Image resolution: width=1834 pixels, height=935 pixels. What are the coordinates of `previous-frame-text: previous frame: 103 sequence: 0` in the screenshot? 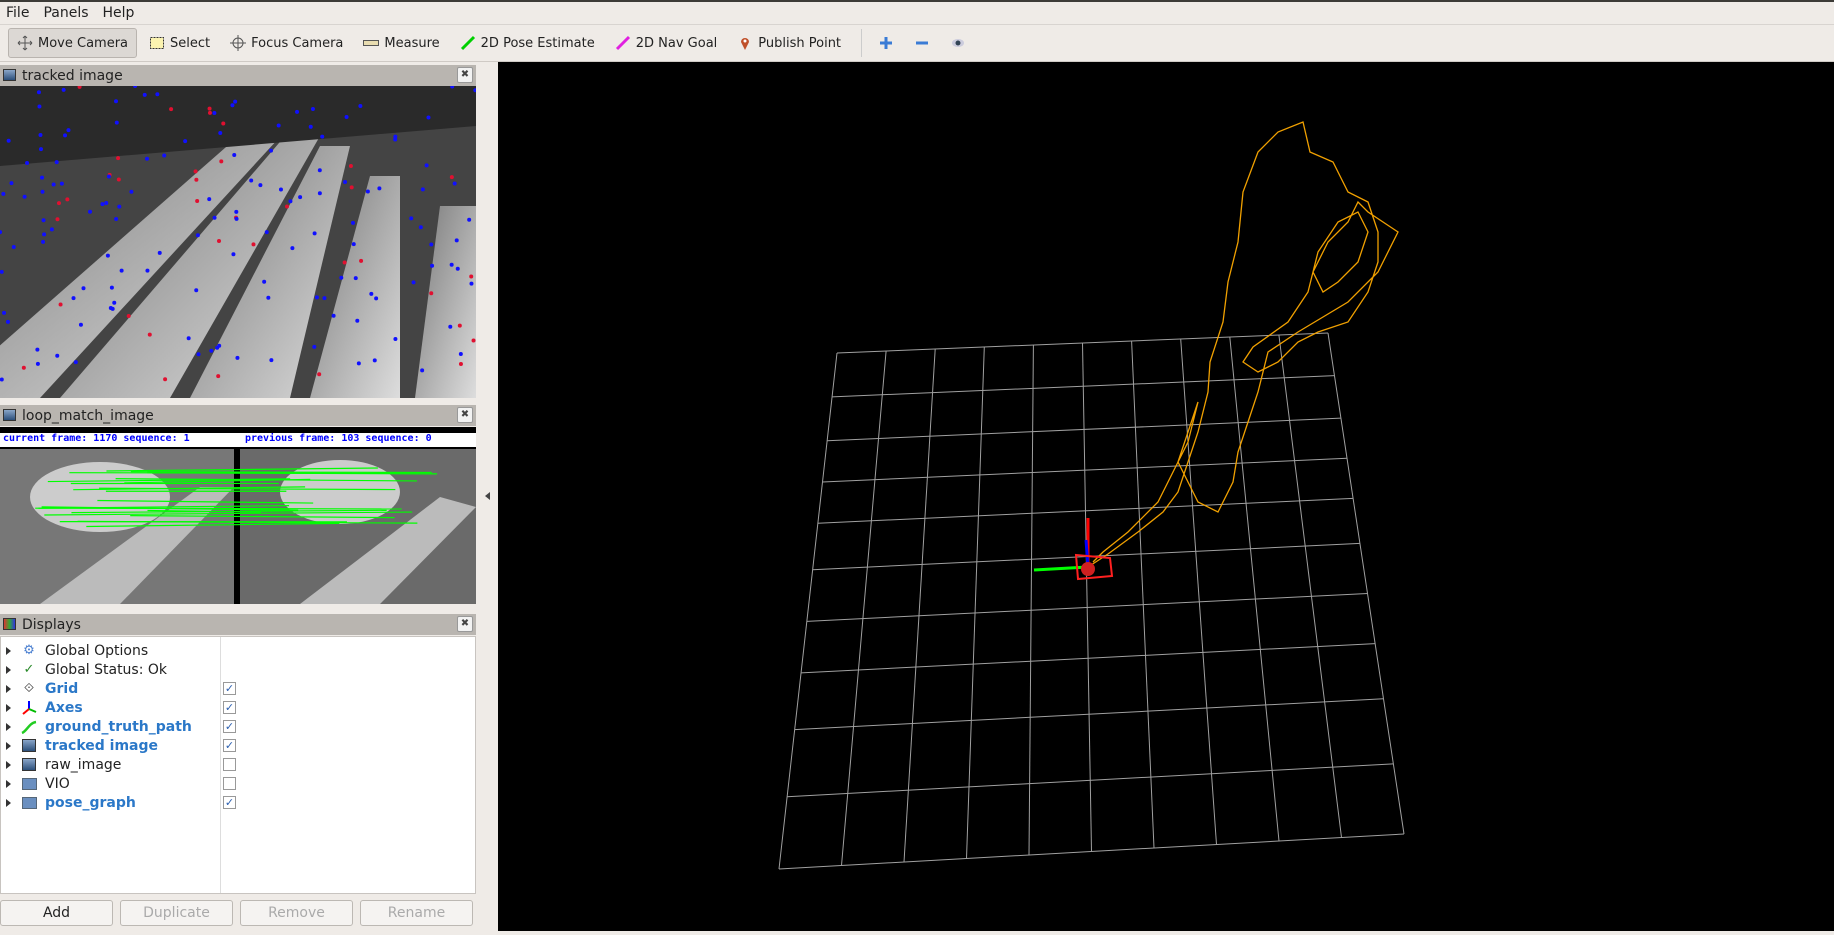 It's located at (338, 438).